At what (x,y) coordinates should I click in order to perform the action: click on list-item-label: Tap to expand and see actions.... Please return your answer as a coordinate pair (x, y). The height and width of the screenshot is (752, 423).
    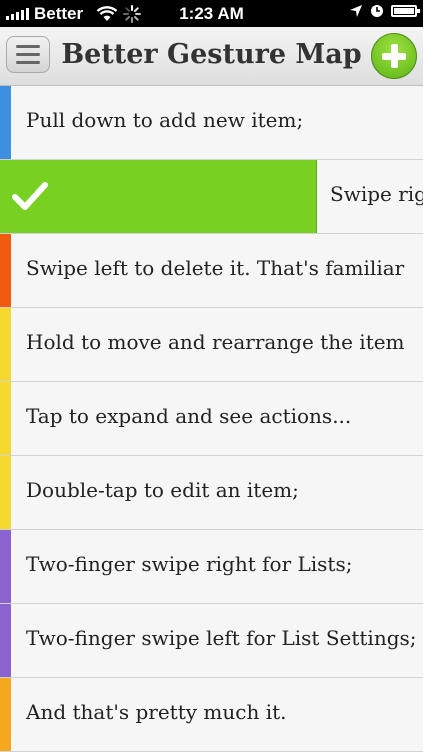
    Looking at the image, I should click on (189, 416).